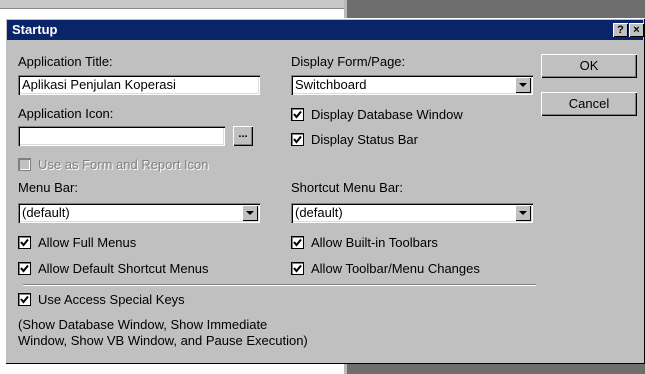  I want to click on cancel-button: Cancel, so click(589, 104).